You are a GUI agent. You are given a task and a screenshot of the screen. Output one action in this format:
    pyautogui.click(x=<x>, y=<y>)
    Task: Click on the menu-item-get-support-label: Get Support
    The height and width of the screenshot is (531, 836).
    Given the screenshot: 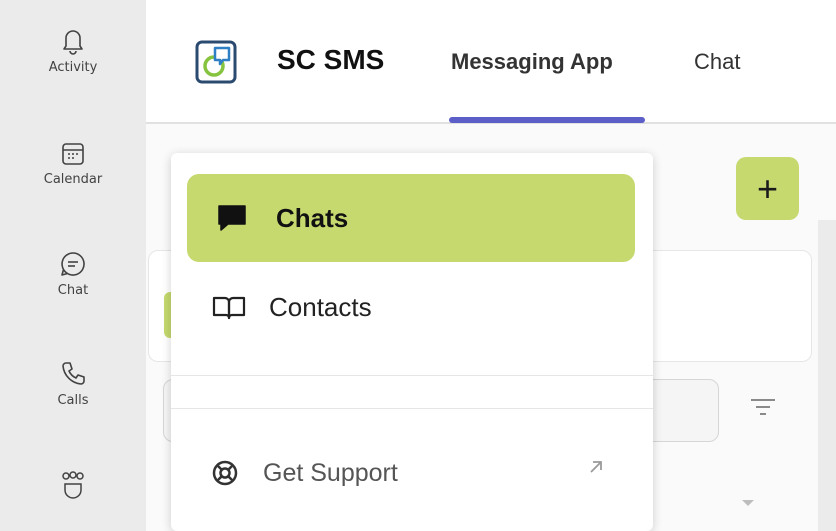 What is the action you would take?
    pyautogui.click(x=330, y=472)
    